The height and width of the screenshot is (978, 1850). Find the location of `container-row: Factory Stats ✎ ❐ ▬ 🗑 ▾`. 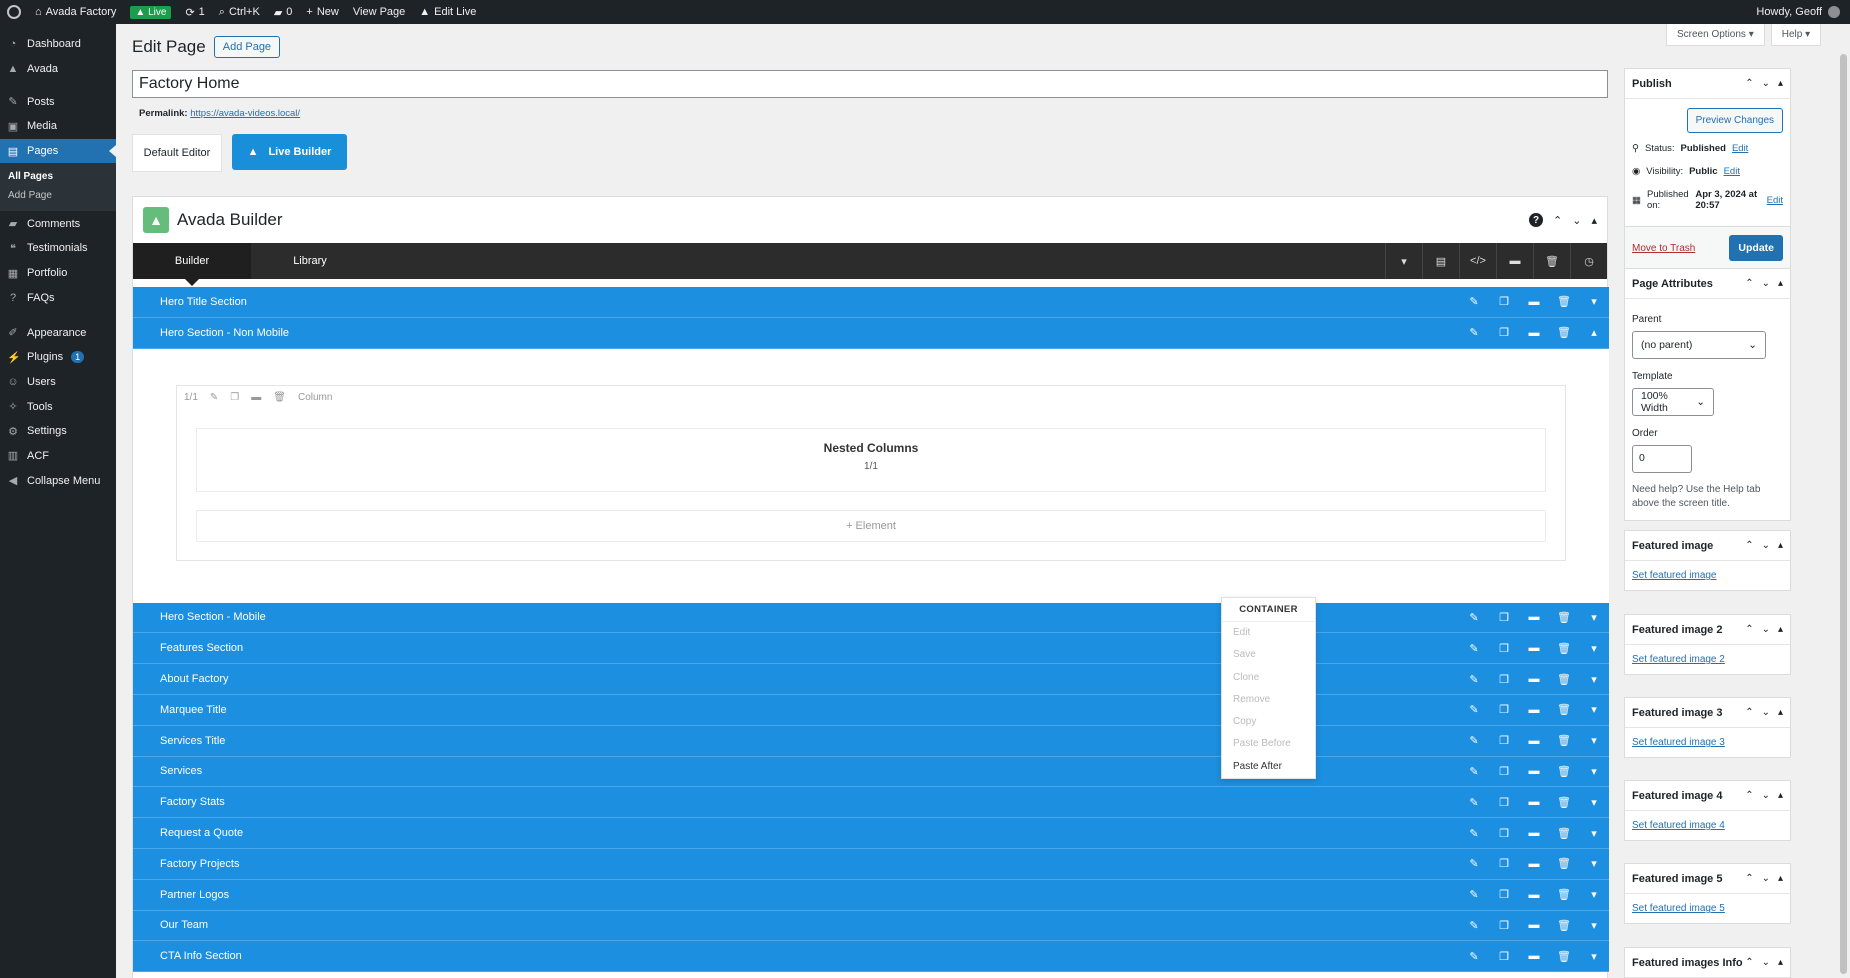

container-row: Factory Stats ✎ ❐ ▬ 🗑 ▾ is located at coordinates (871, 803).